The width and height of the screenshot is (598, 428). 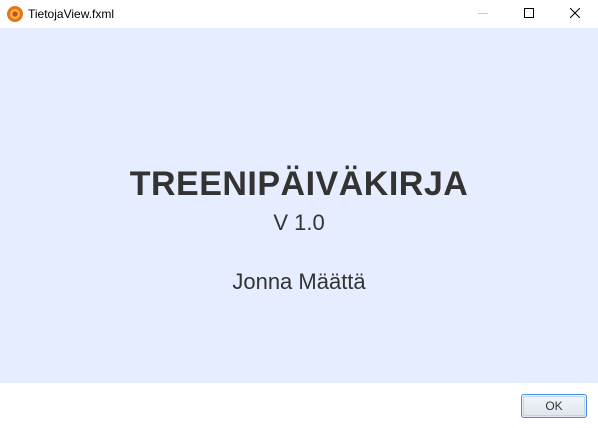 I want to click on close-button, so click(x=575, y=14).